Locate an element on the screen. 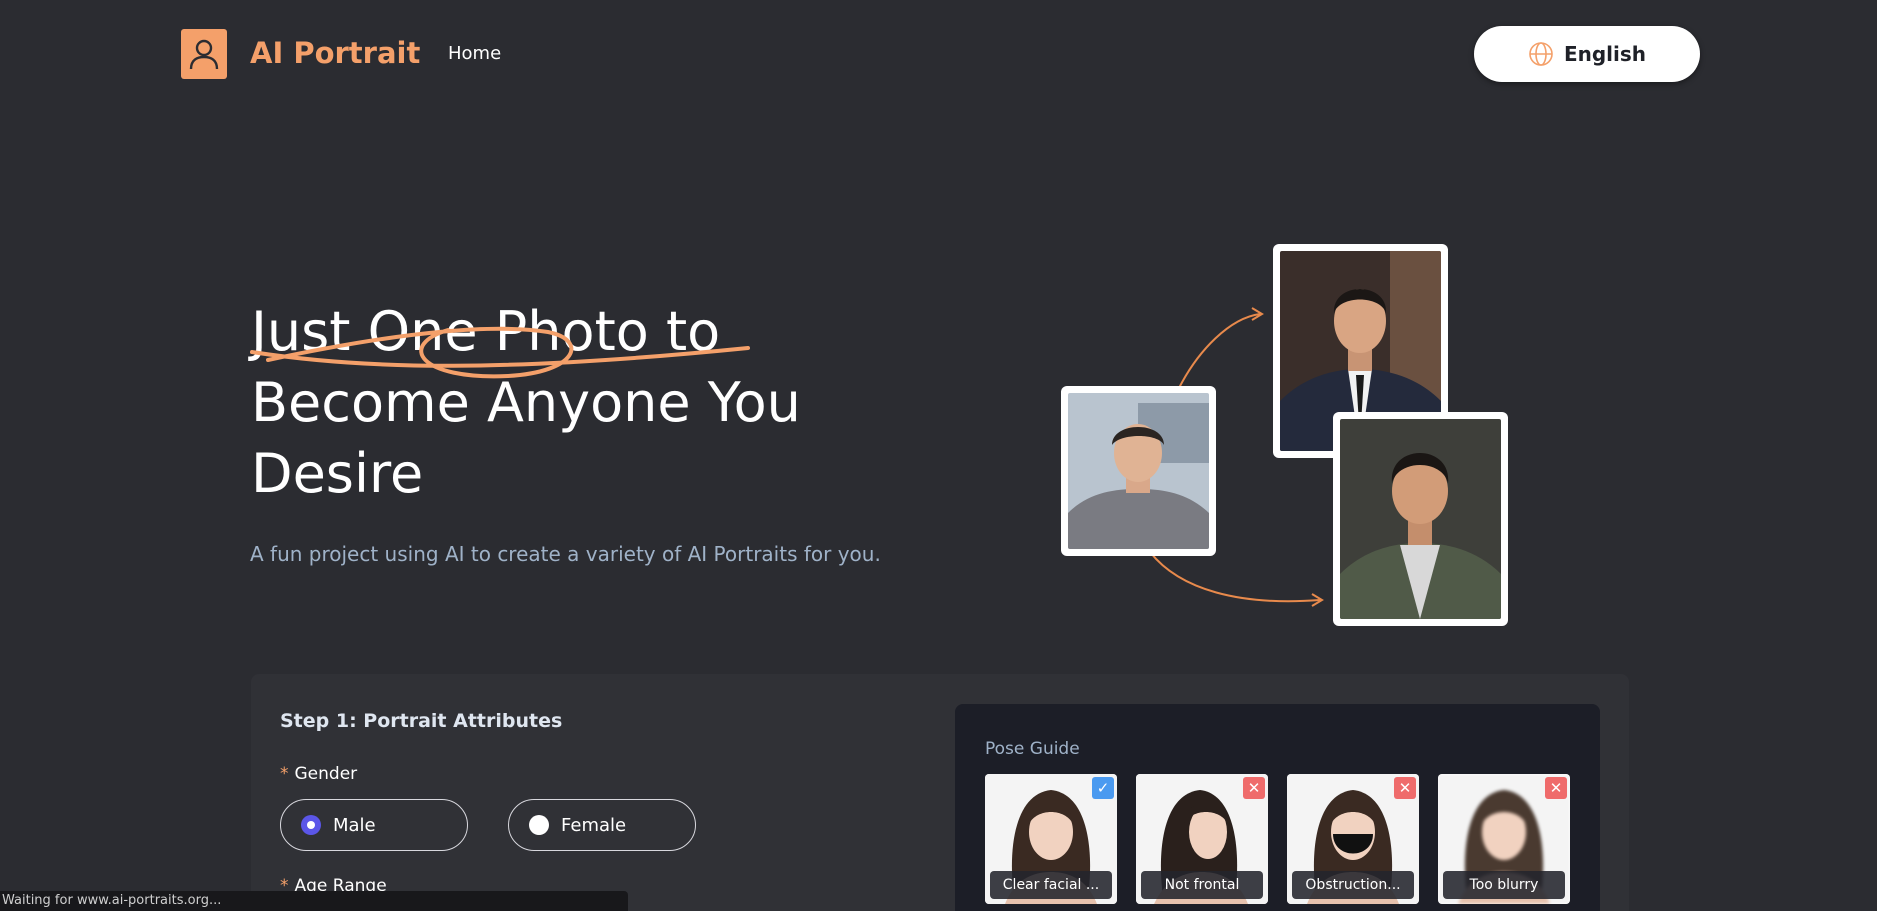 The width and height of the screenshot is (1877, 911). portrait-jacket-image is located at coordinates (1420, 519).